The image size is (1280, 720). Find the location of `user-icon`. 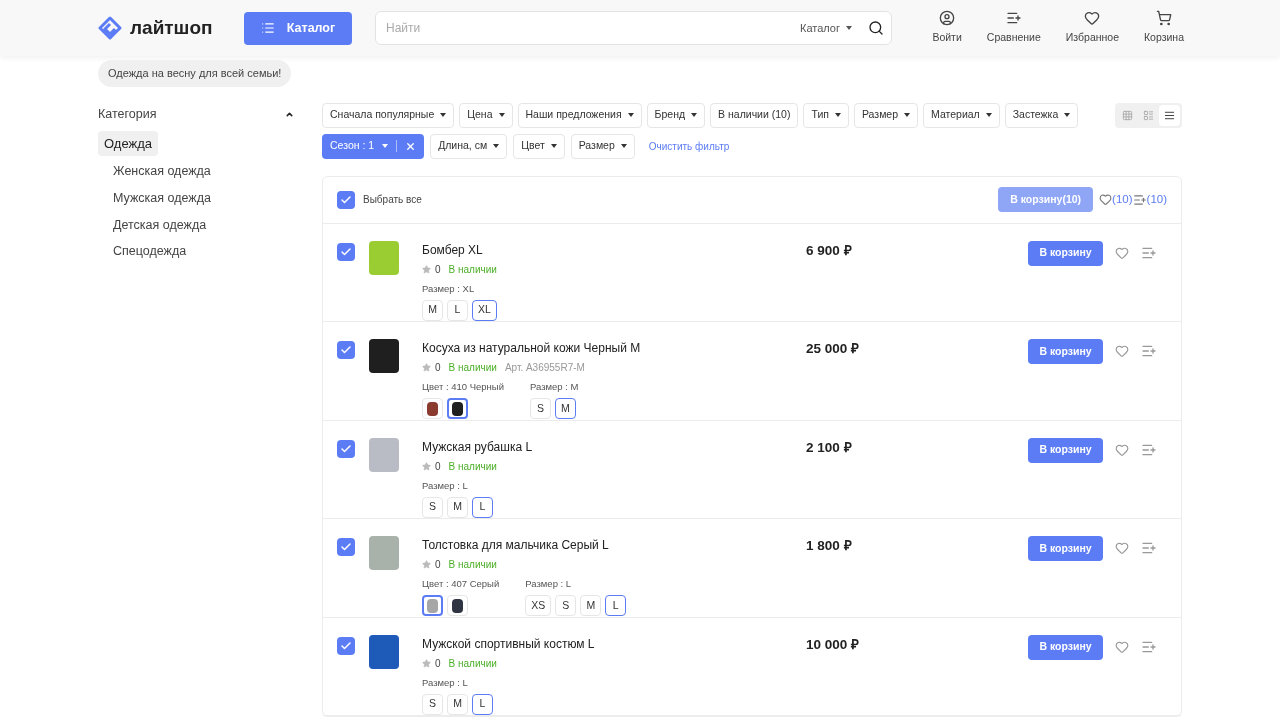

user-icon is located at coordinates (947, 18).